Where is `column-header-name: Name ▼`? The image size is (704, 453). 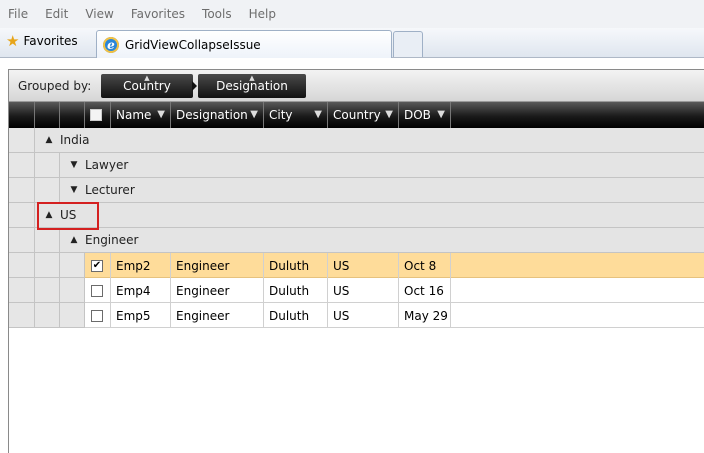 column-header-name: Name ▼ is located at coordinates (141, 115).